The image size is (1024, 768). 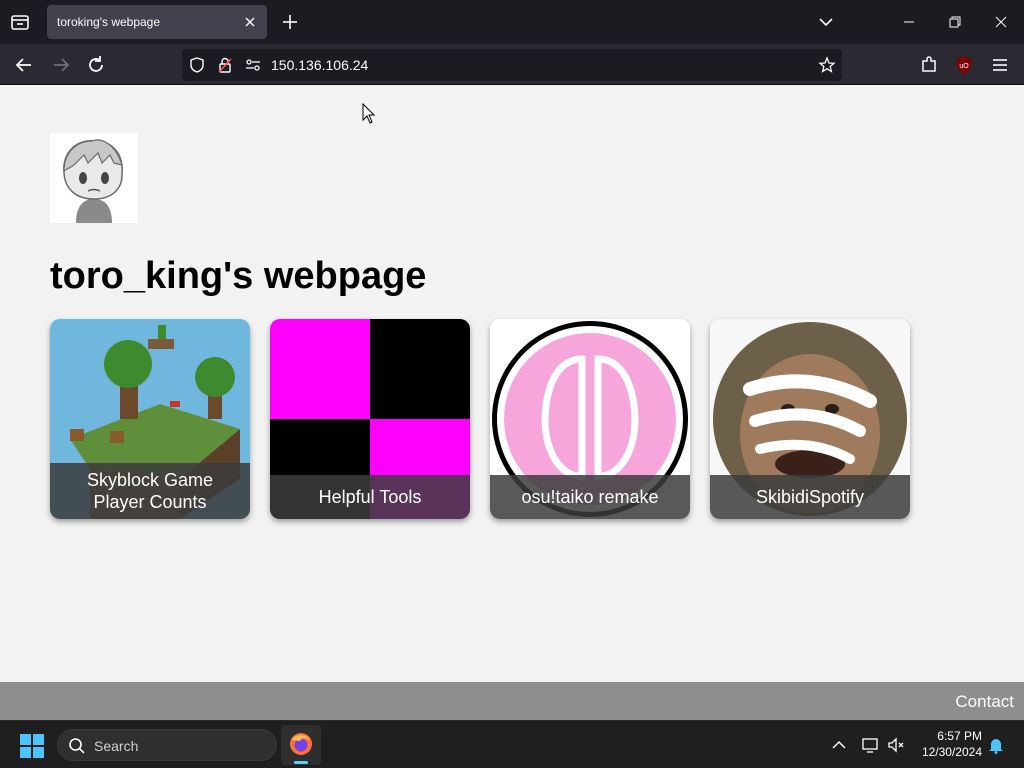 I want to click on windows-start-icon, so click(x=32, y=746).